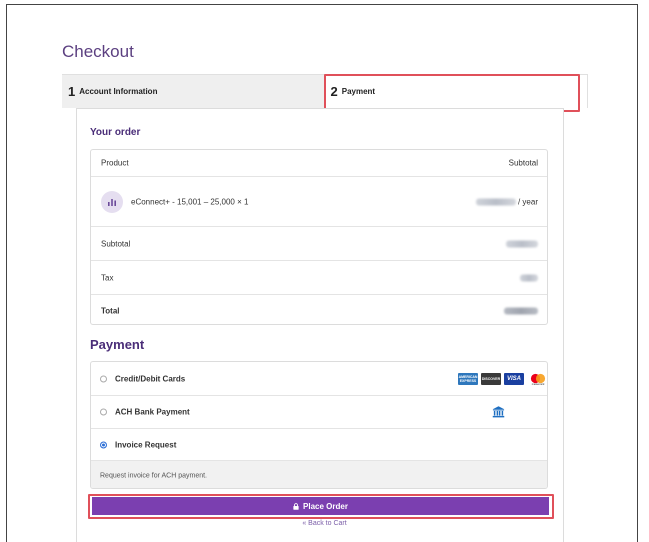 This screenshot has height=542, width=649. I want to click on invoice-note: Request invoice for ACH payment., so click(319, 474).